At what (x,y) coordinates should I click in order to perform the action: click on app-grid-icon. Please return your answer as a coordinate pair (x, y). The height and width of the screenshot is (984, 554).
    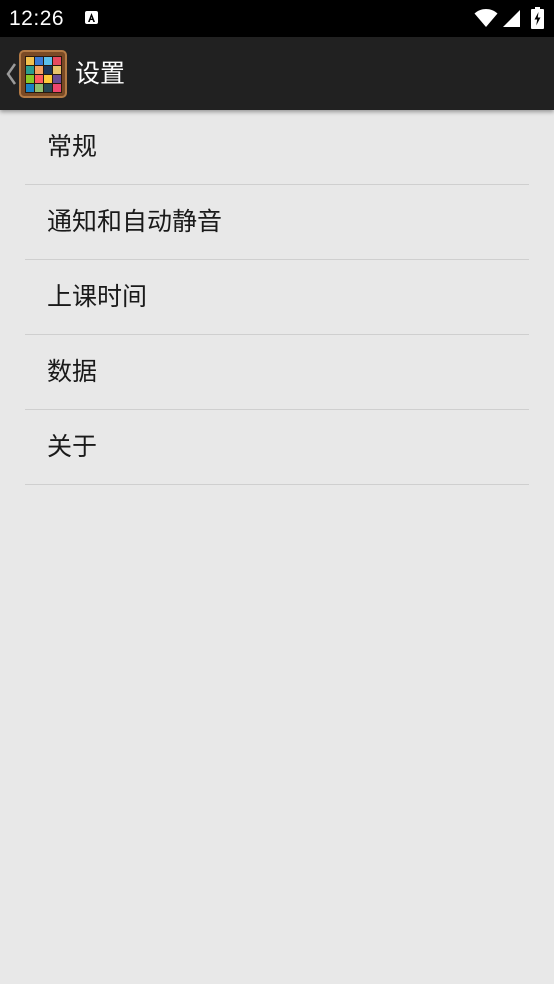
    Looking at the image, I should click on (43, 74).